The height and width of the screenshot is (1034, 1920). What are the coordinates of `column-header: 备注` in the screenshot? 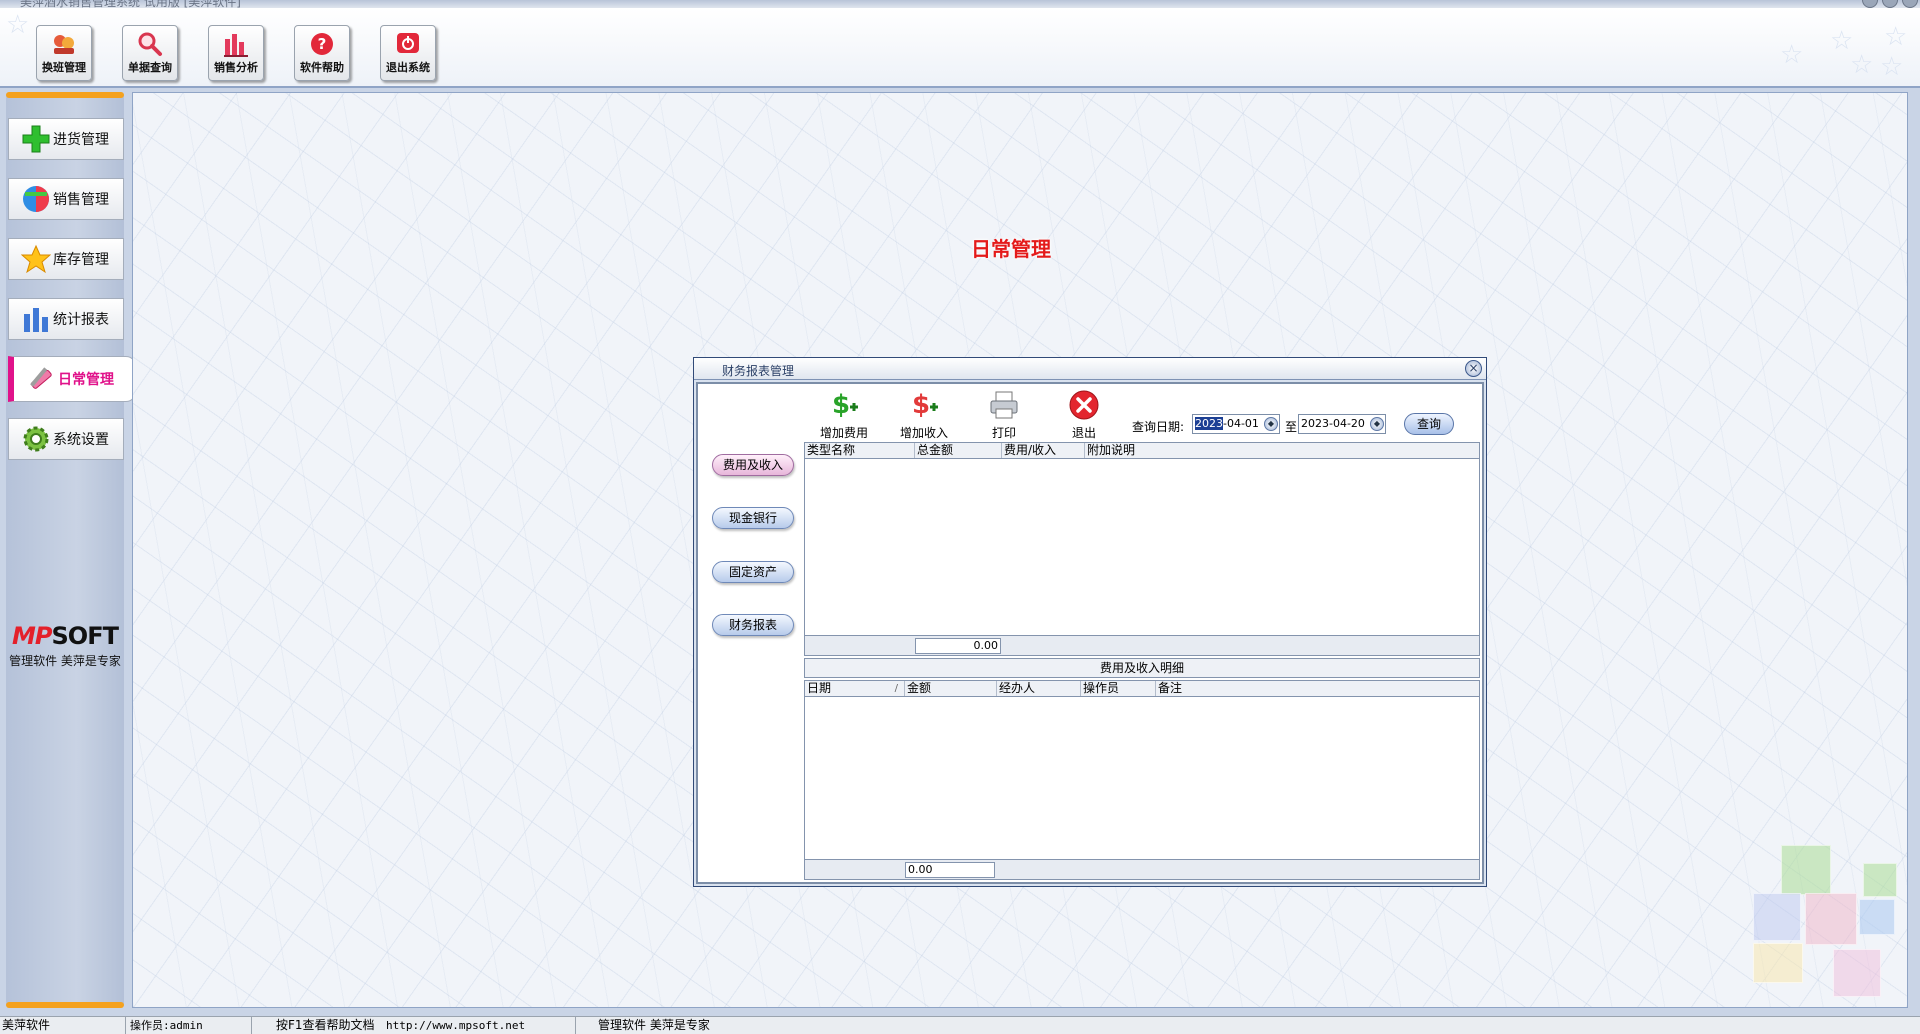 It's located at (1317, 688).